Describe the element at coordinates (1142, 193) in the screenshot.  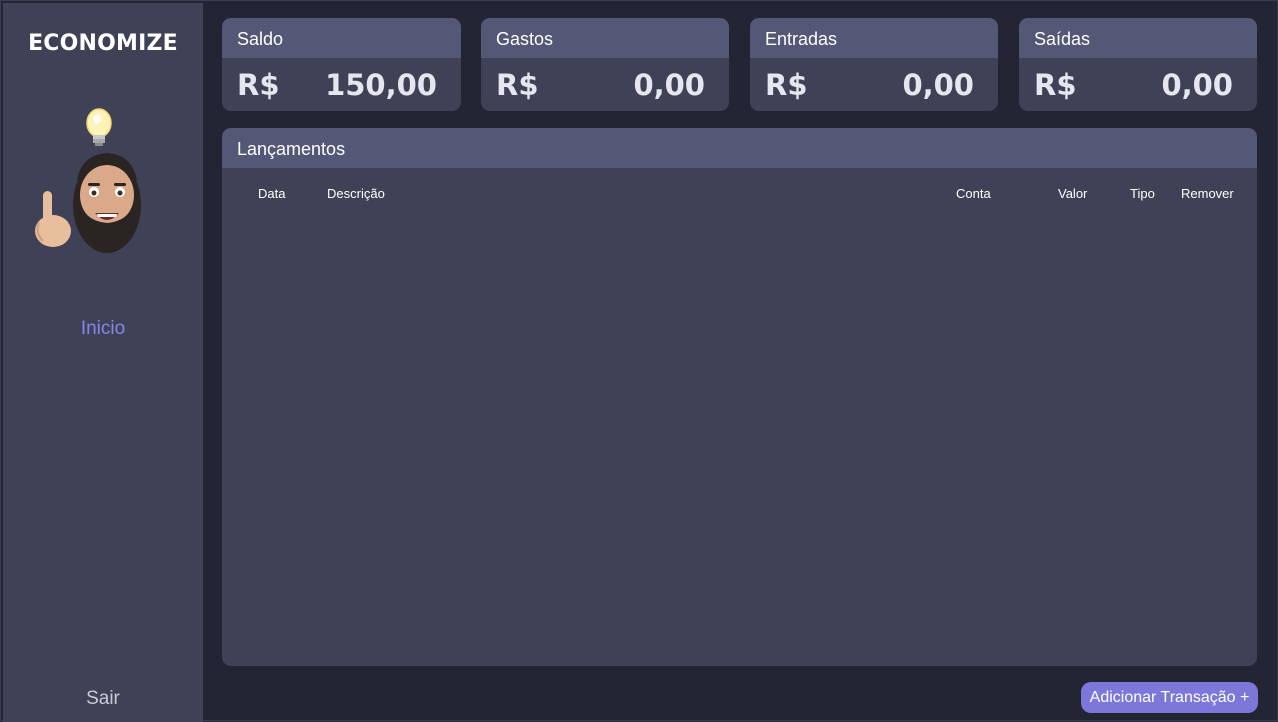
I see `column-header-tipo: Tipo` at that location.